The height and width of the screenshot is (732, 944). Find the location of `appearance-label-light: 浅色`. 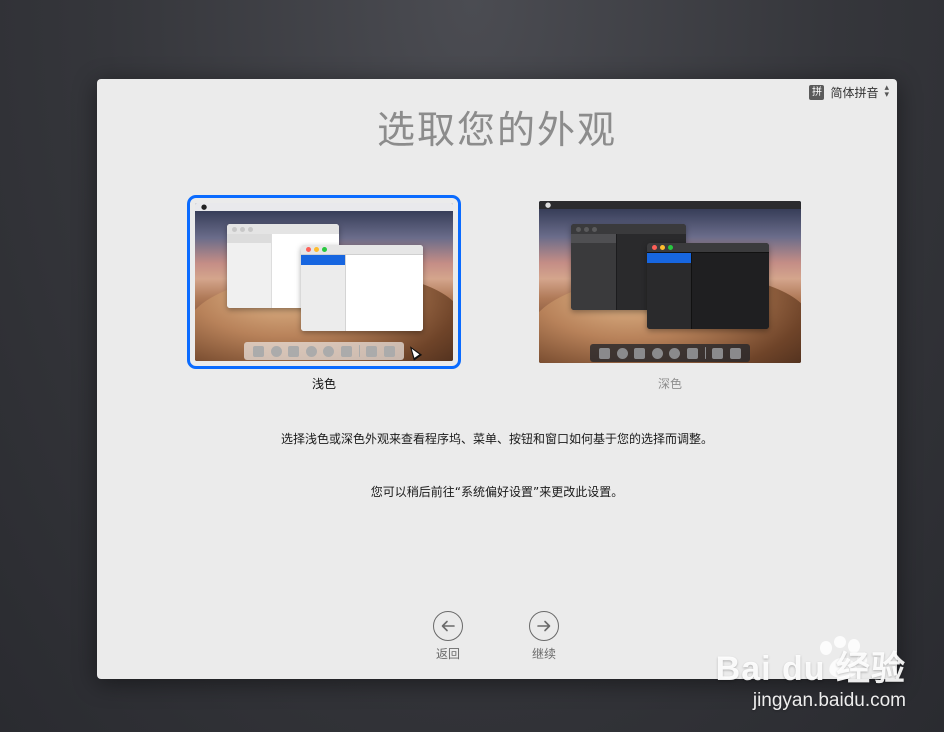

appearance-label-light: 浅色 is located at coordinates (323, 384).